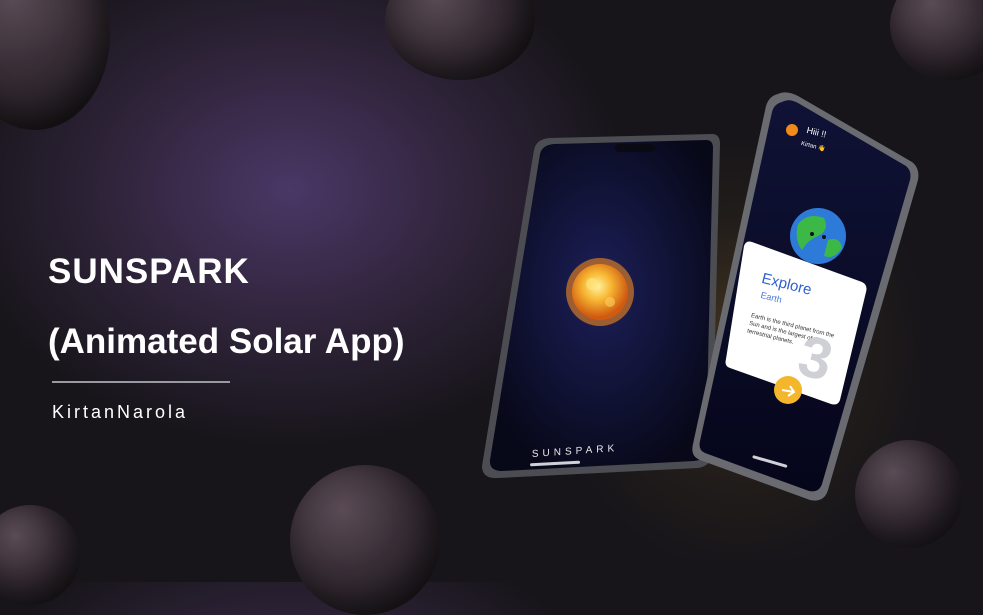 The width and height of the screenshot is (983, 615). Describe the element at coordinates (141, 382) in the screenshot. I see `divider` at that location.